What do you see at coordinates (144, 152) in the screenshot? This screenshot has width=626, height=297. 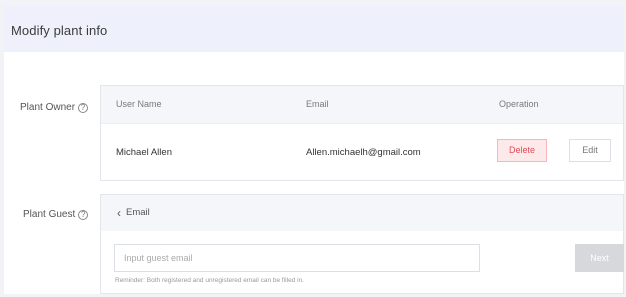 I see `owner-user-name: Michael Allen` at bounding box center [144, 152].